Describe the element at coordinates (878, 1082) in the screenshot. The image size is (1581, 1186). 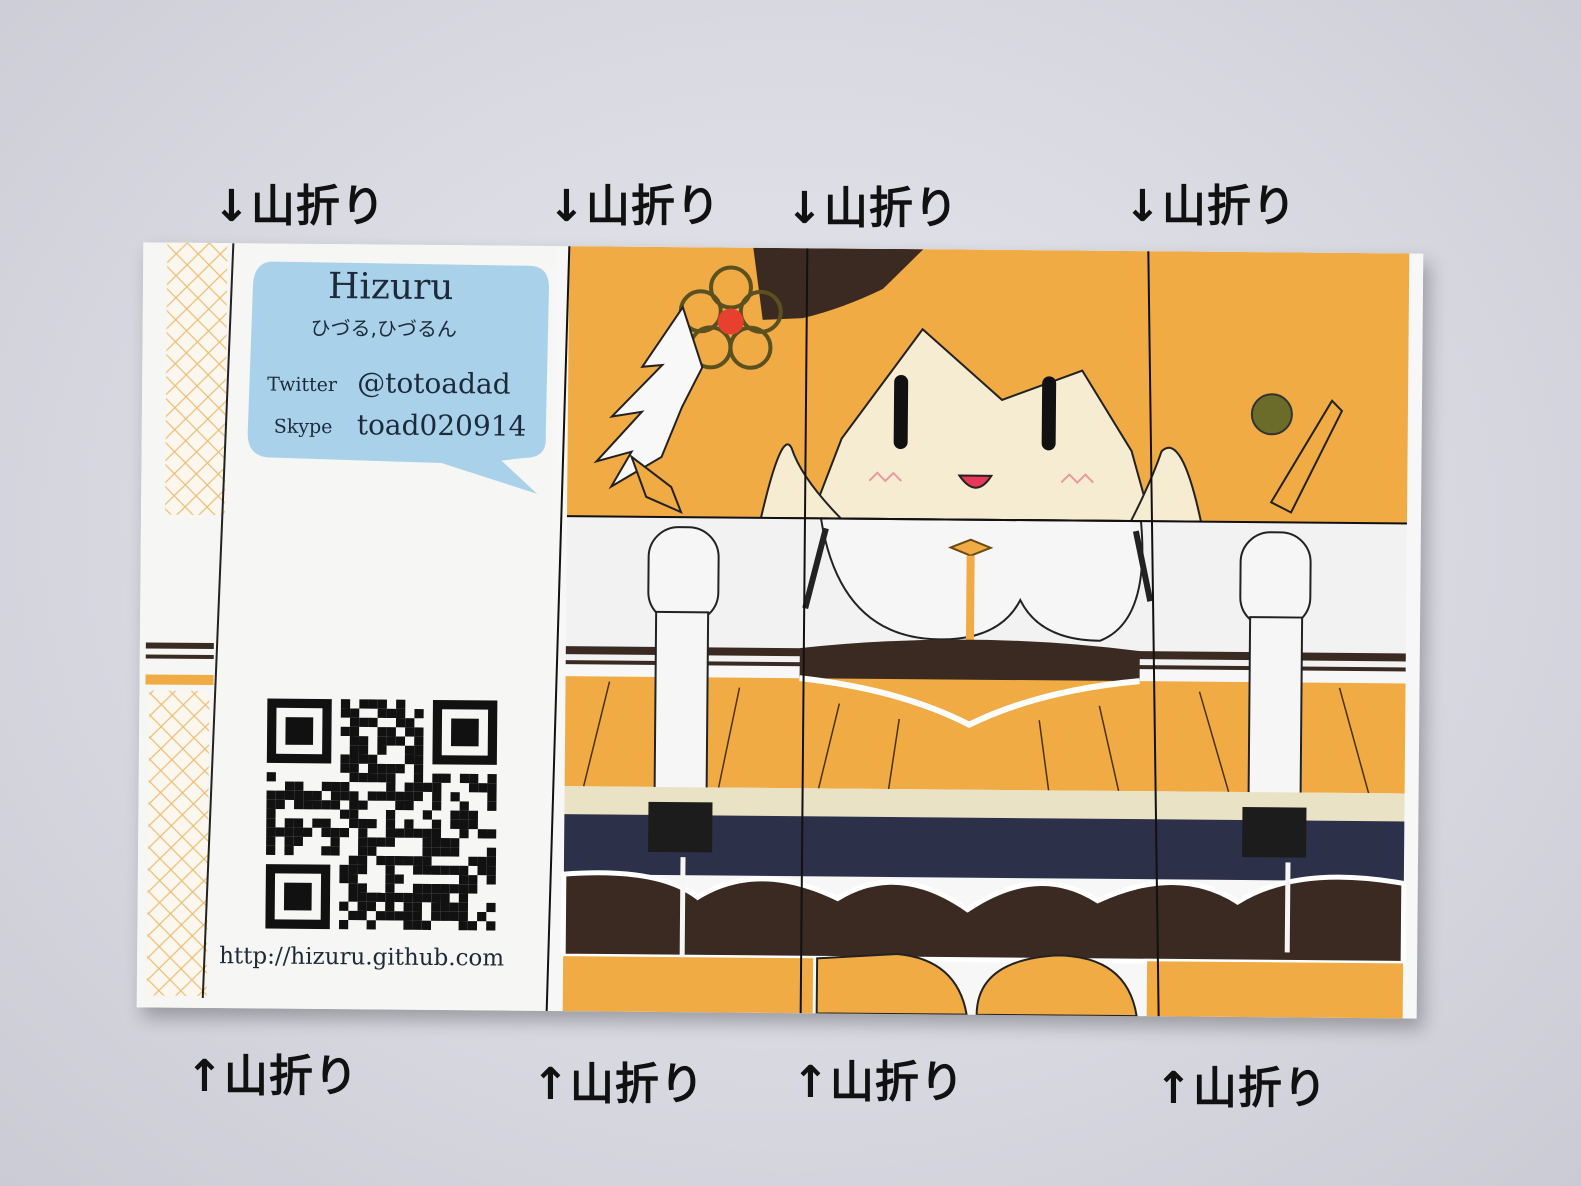
I see `fold-label-bottom-3: ↑山折り` at that location.